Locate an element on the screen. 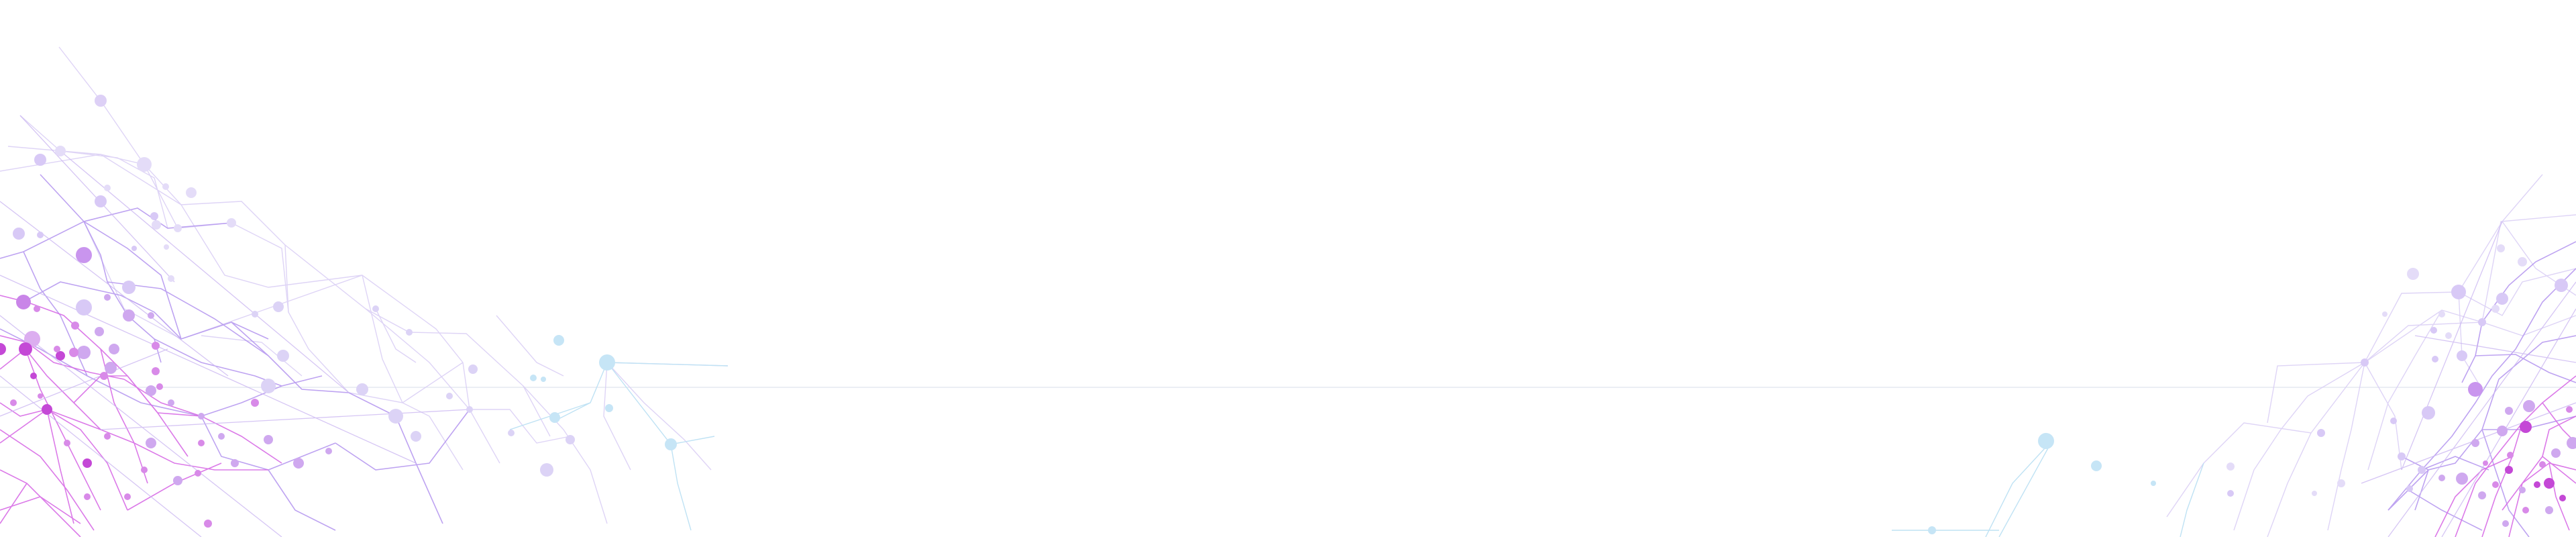 The image size is (2576, 537). right-network-nodes is located at coordinates (2252, 389).